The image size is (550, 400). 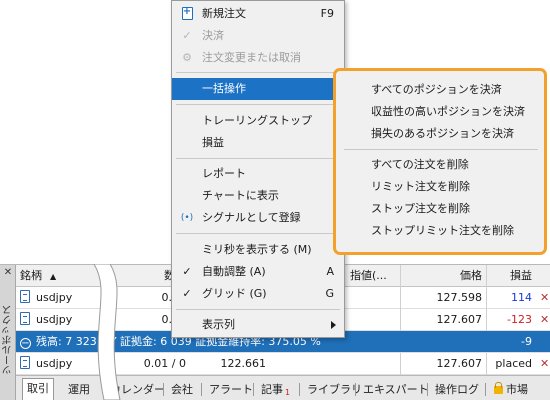 I want to click on signal-icon: (•), so click(x=187, y=218).